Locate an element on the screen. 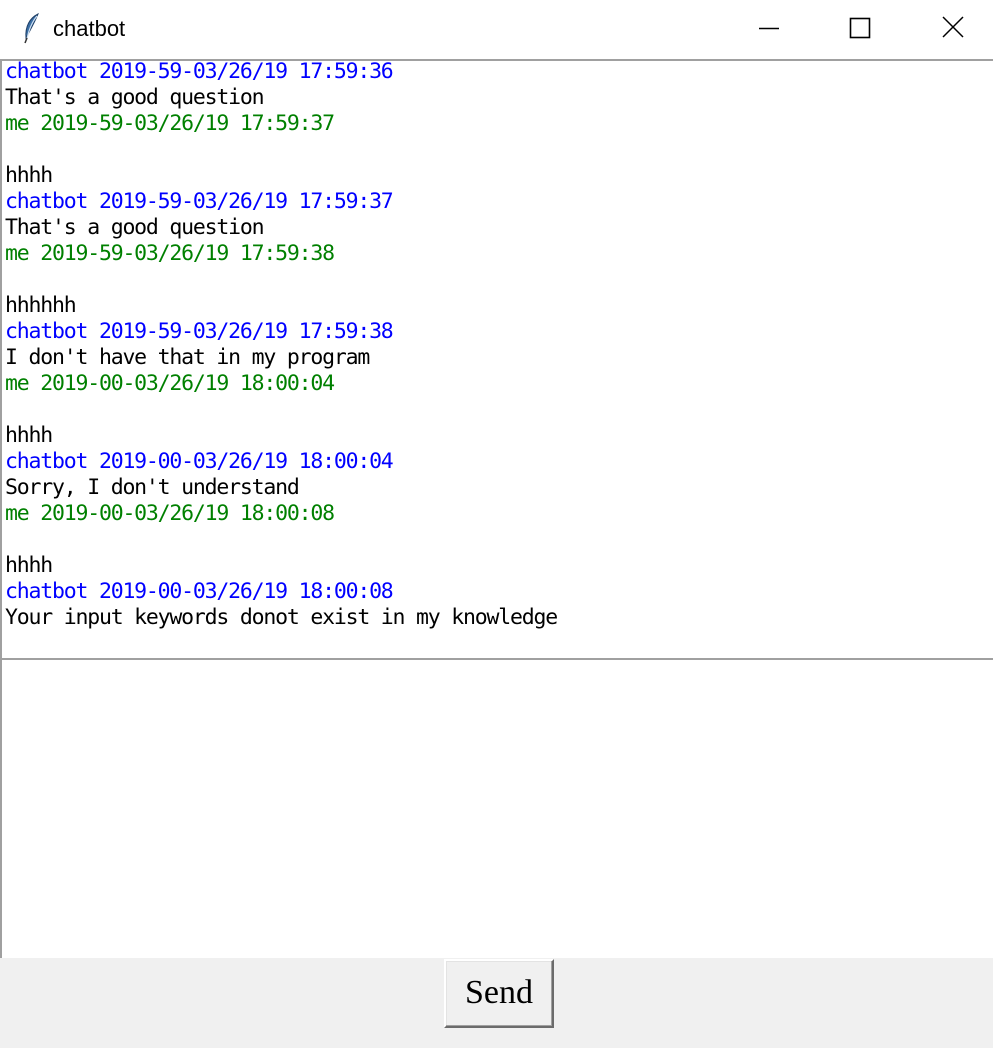  maximize-icon is located at coordinates (860, 28).